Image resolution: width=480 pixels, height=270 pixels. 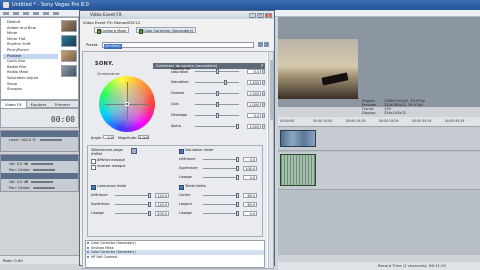 What do you see at coordinates (270, 160) in the screenshot?
I see `plugin-scrollbar` at bounding box center [270, 160].